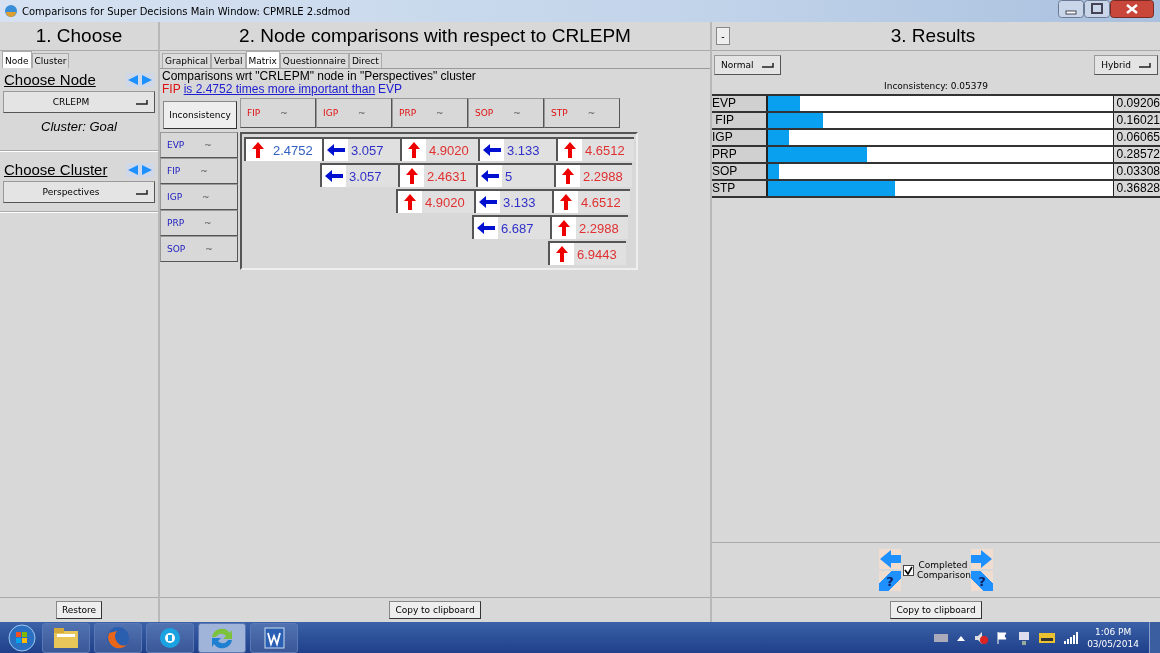 The image size is (1160, 653). Describe the element at coordinates (943, 570) in the screenshot. I see `completed-label: Completed Comparison` at that location.